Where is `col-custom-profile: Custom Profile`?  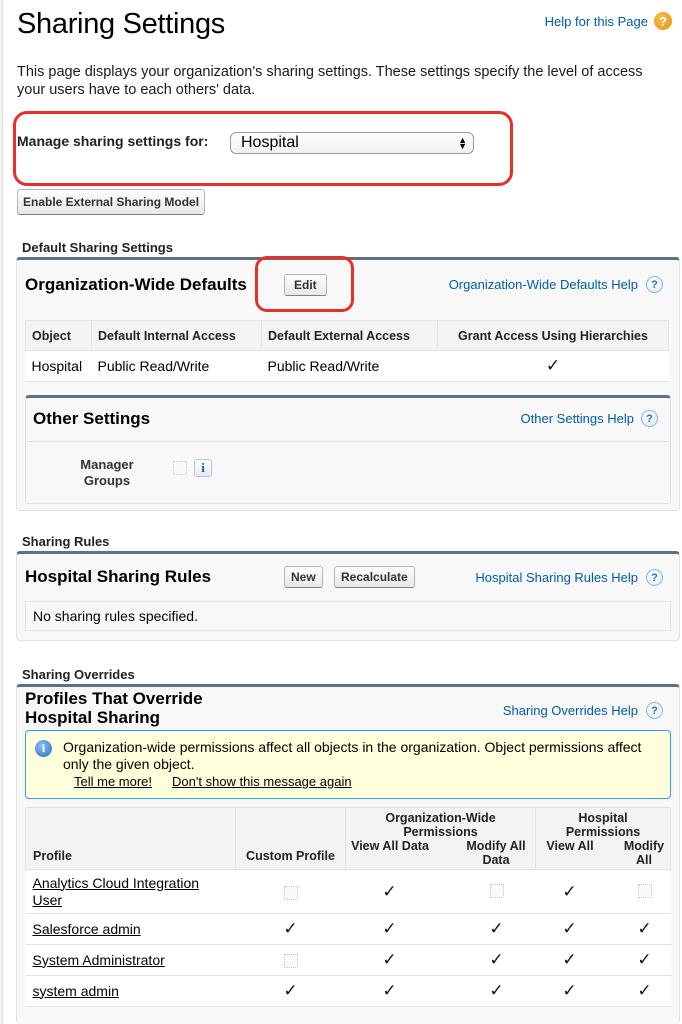 col-custom-profile: Custom Profile is located at coordinates (290, 838).